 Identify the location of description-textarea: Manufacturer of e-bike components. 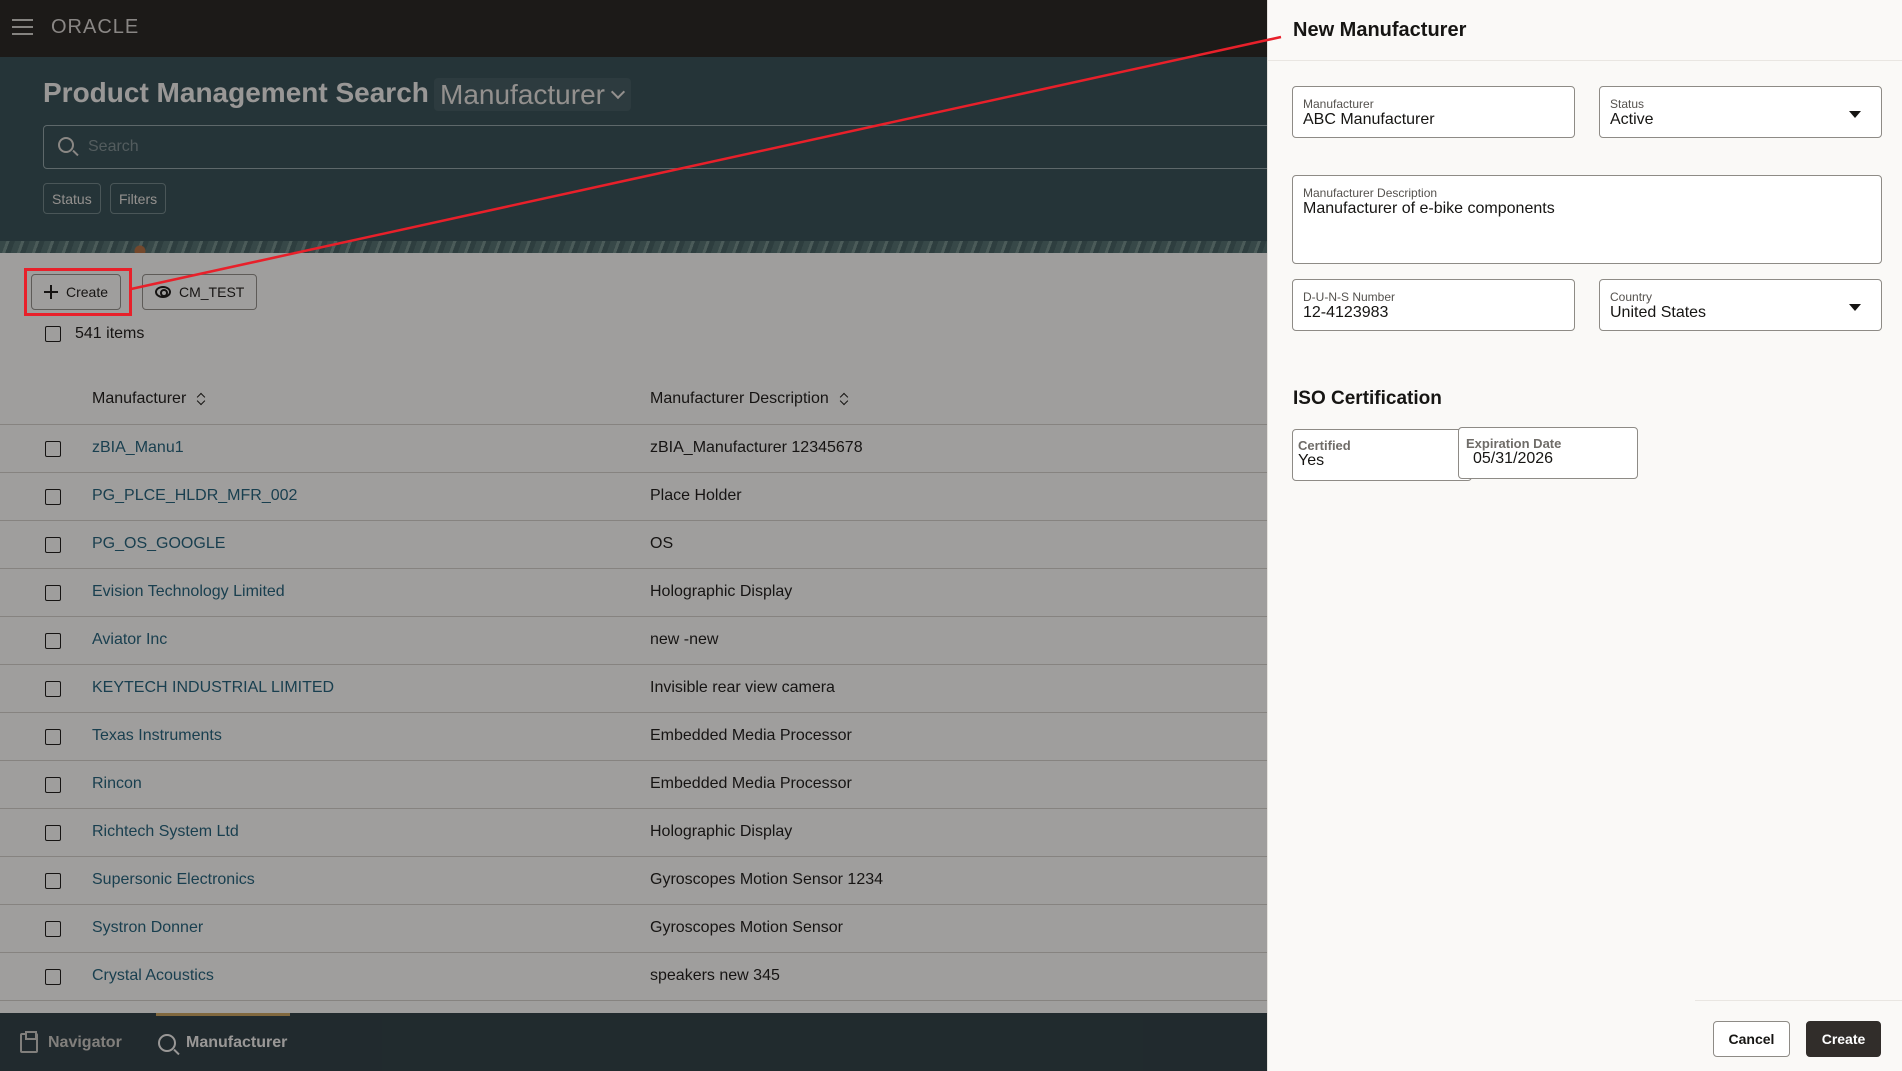
(1429, 209).